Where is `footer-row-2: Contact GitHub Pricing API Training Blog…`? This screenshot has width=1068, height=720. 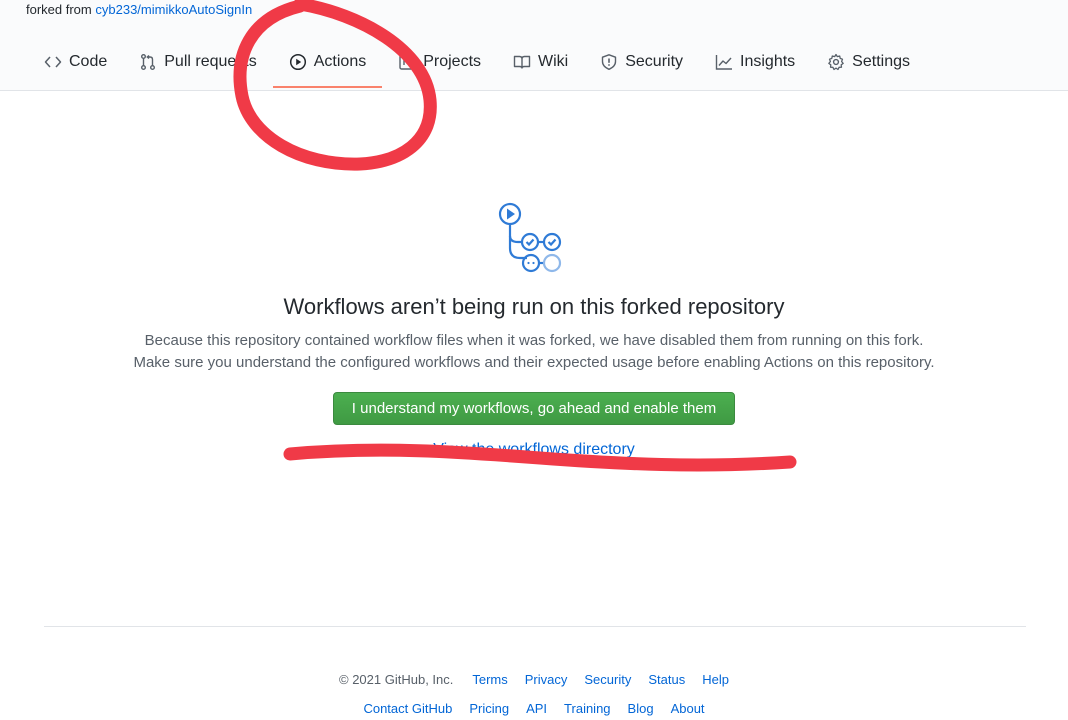
footer-row-2: Contact GitHub Pricing API Training Blog… is located at coordinates (534, 708).